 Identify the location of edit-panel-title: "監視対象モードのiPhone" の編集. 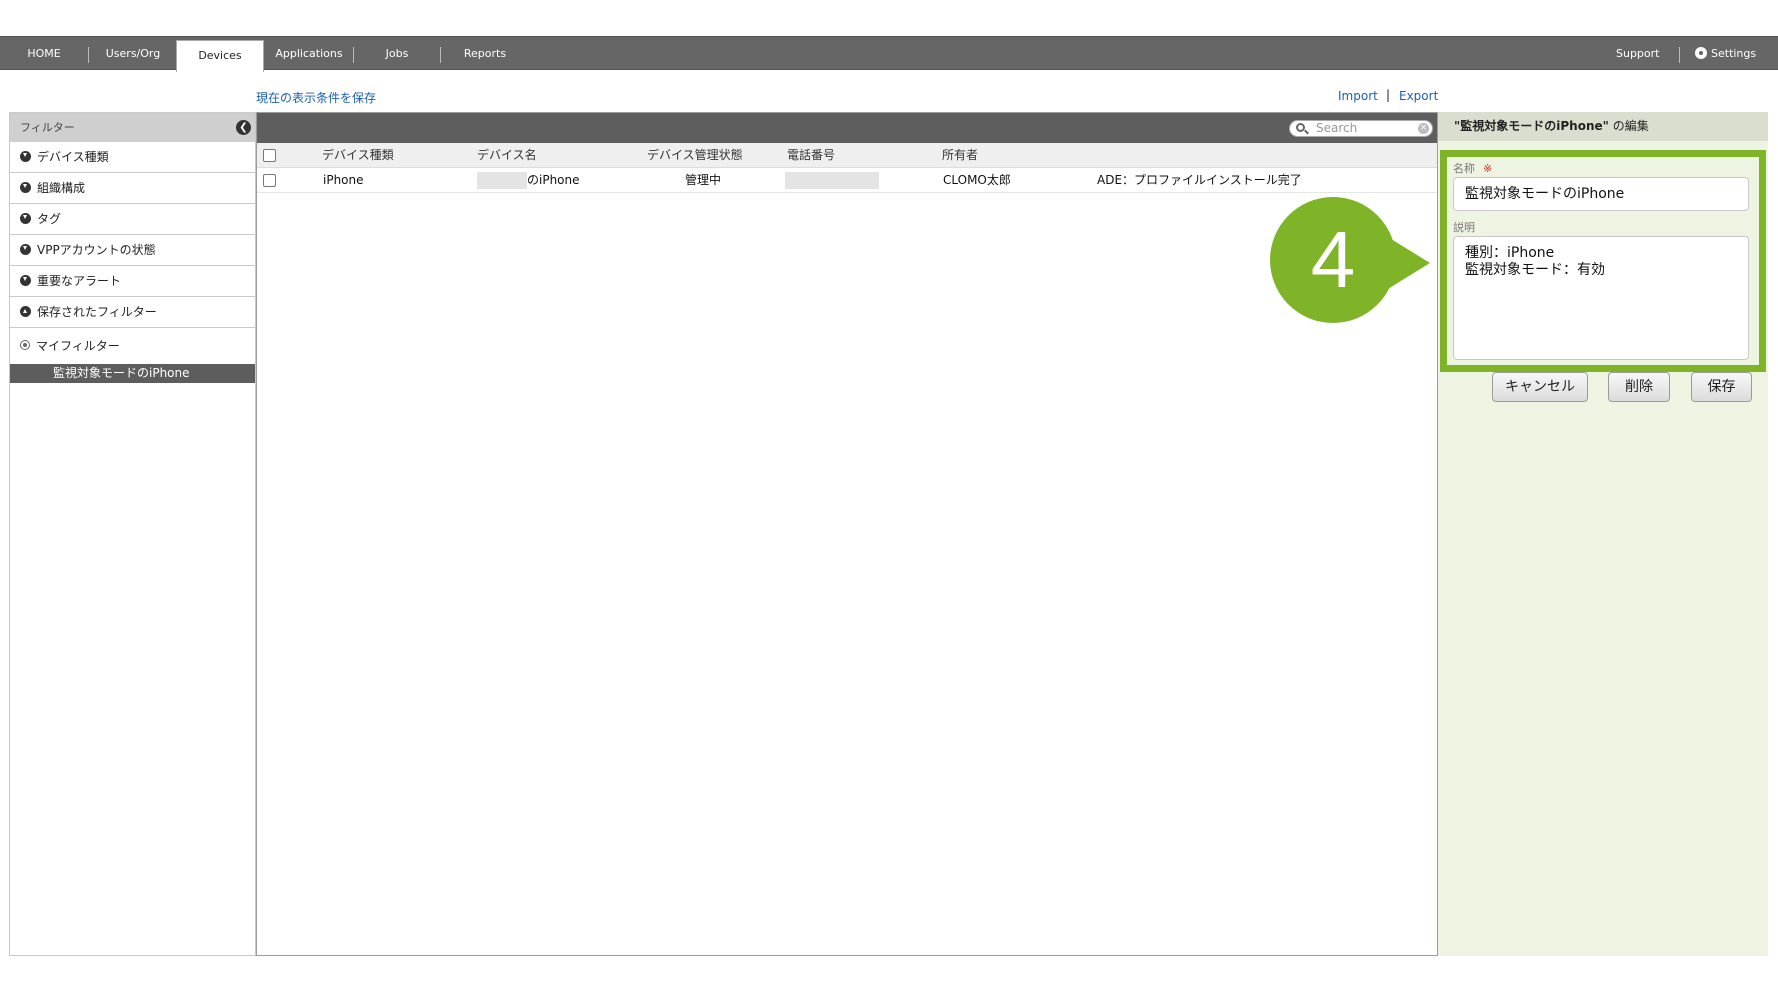
(1603, 126).